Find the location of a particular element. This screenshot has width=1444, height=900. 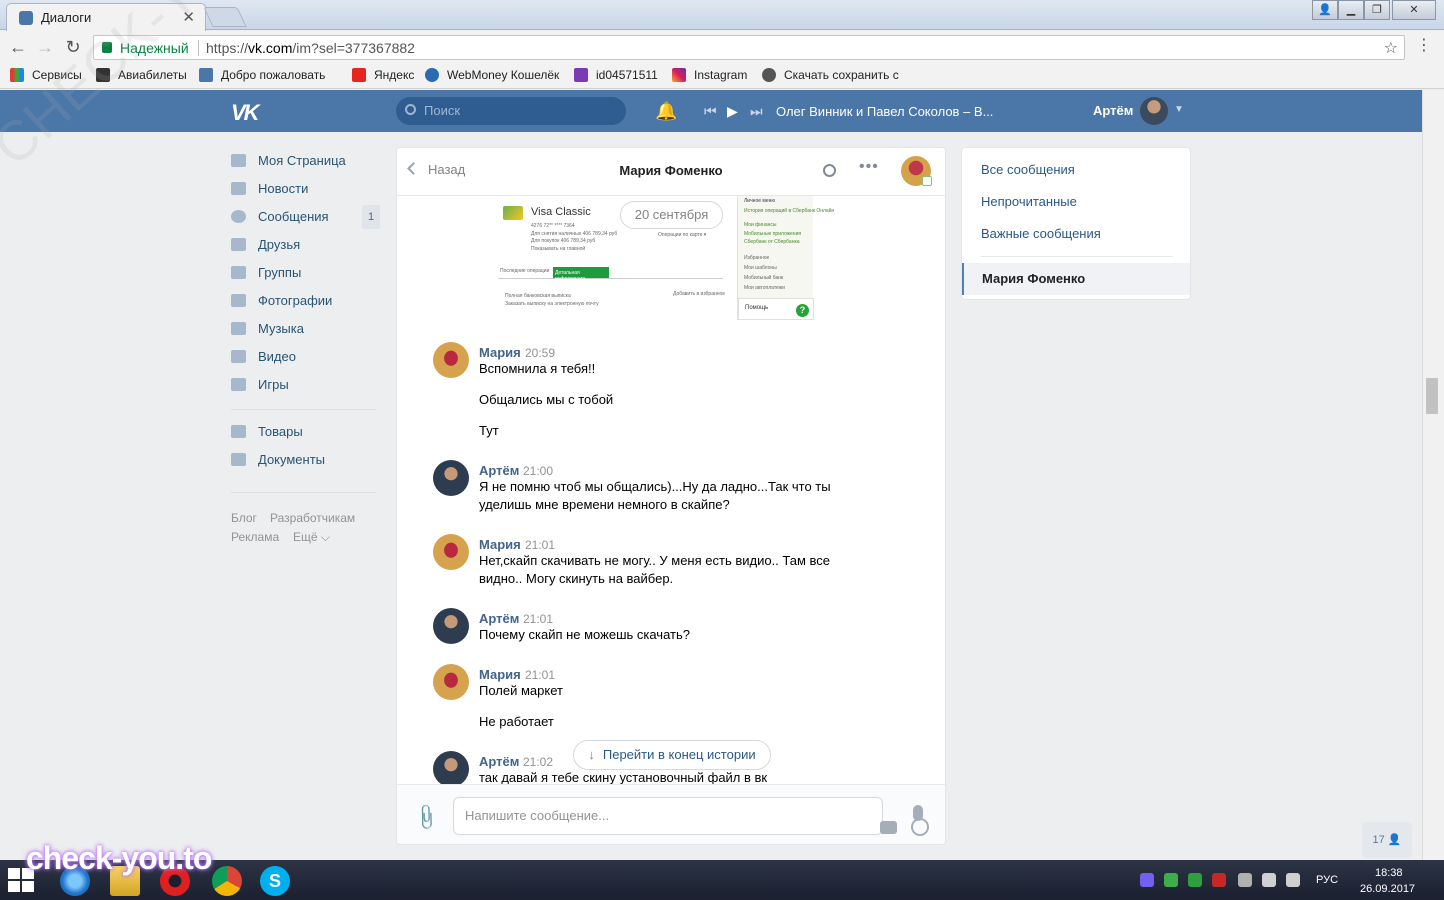

bookmark-yandex: Яндекс is located at coordinates (383, 75).